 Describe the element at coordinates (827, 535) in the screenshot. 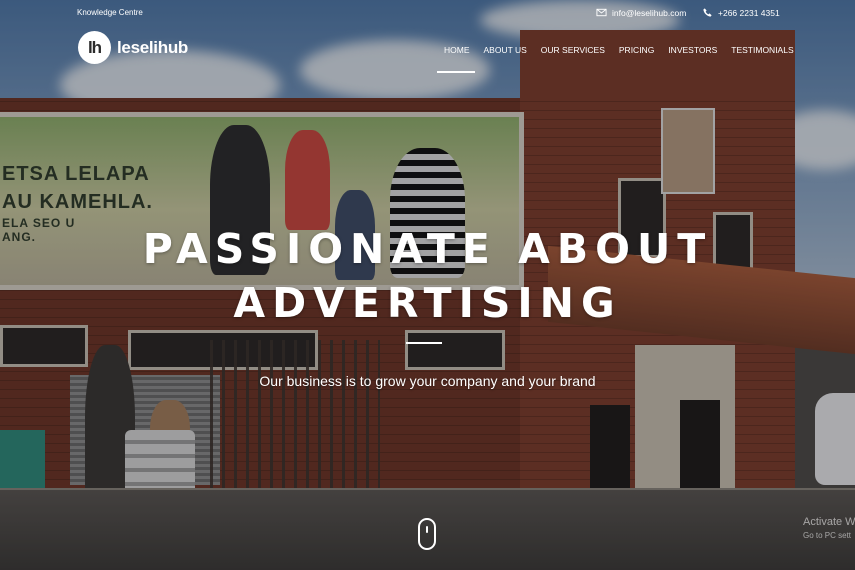

I see `watermark-line: Go to PC sett` at that location.